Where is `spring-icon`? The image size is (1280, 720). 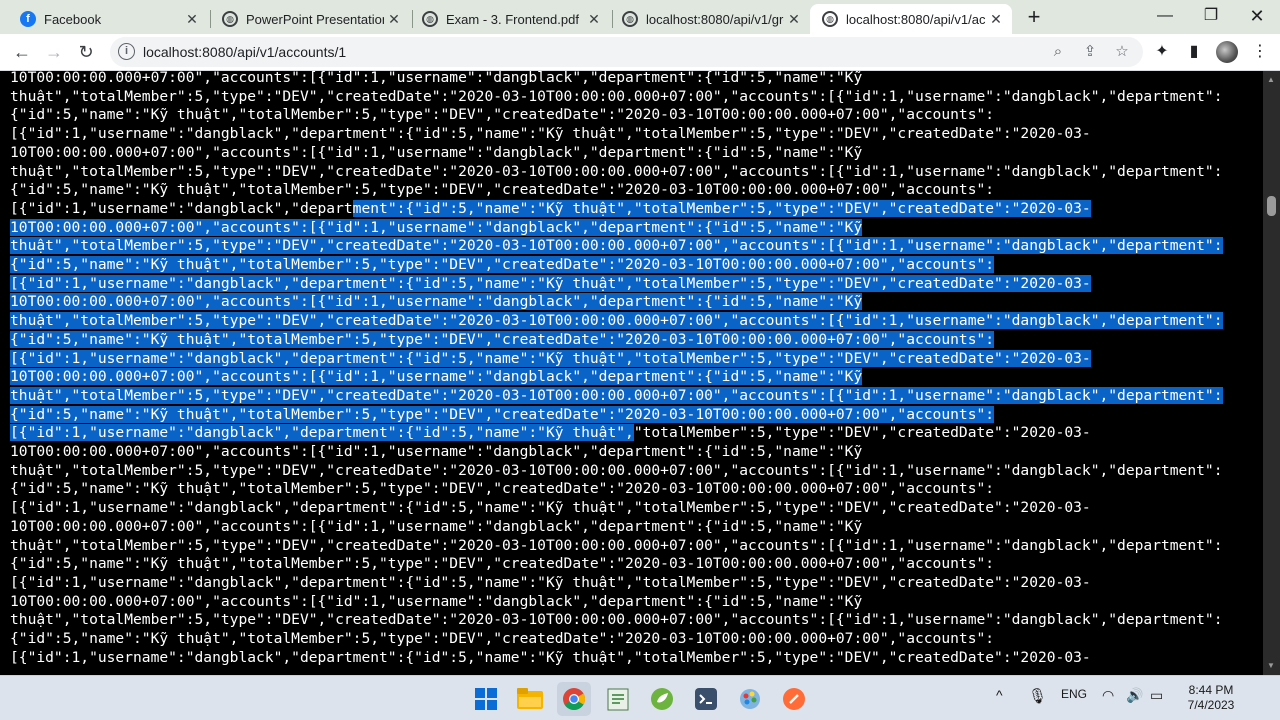
spring-icon is located at coordinates (662, 699).